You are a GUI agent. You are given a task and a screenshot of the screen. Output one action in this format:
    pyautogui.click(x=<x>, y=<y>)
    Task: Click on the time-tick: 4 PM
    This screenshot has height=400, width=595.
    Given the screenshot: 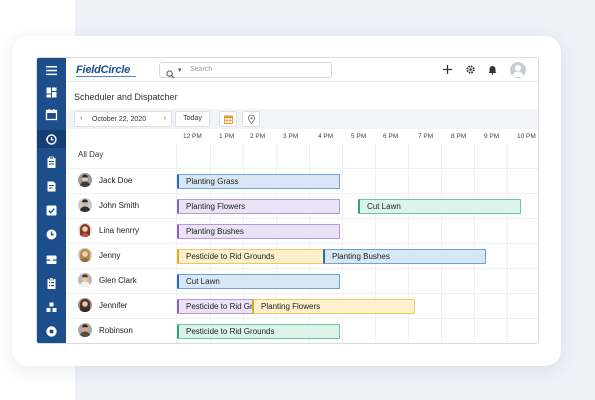 What is the action you would take?
    pyautogui.click(x=326, y=136)
    